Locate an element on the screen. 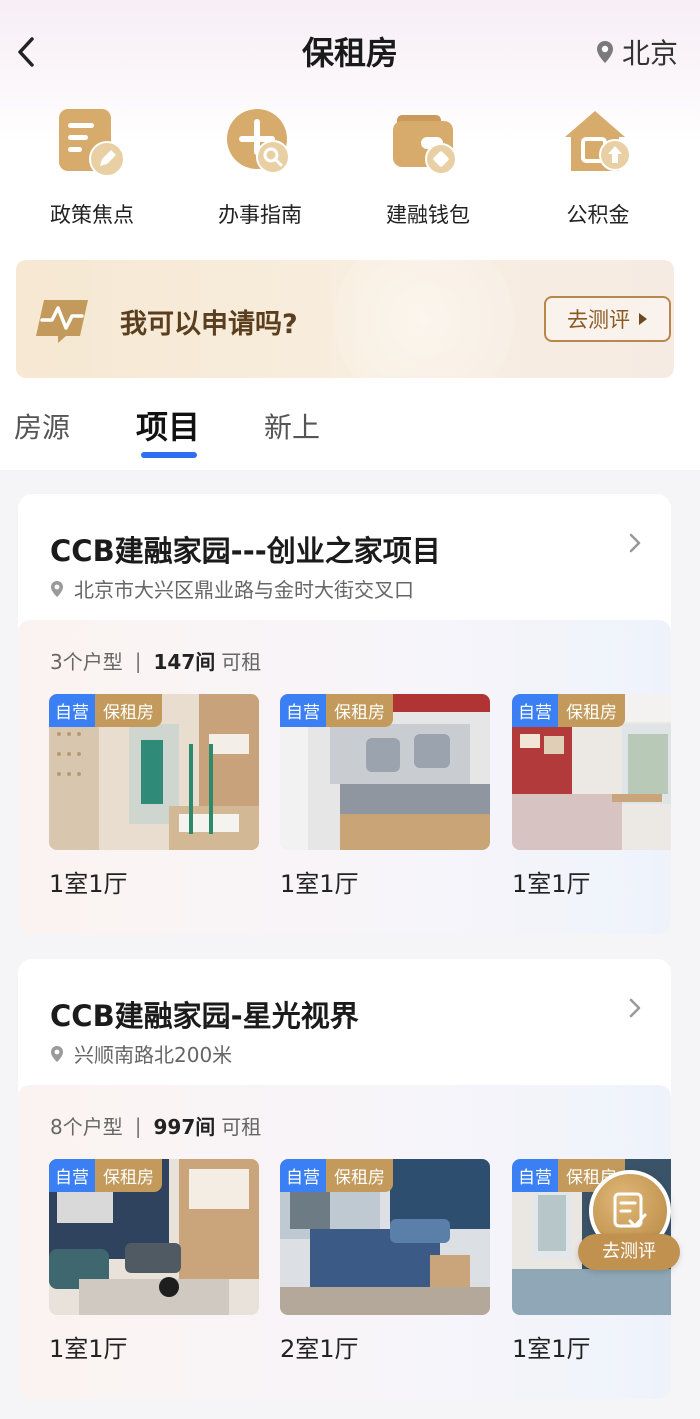 The image size is (700, 1419). floating-evaluate-label: 去测评 is located at coordinates (629, 1252).